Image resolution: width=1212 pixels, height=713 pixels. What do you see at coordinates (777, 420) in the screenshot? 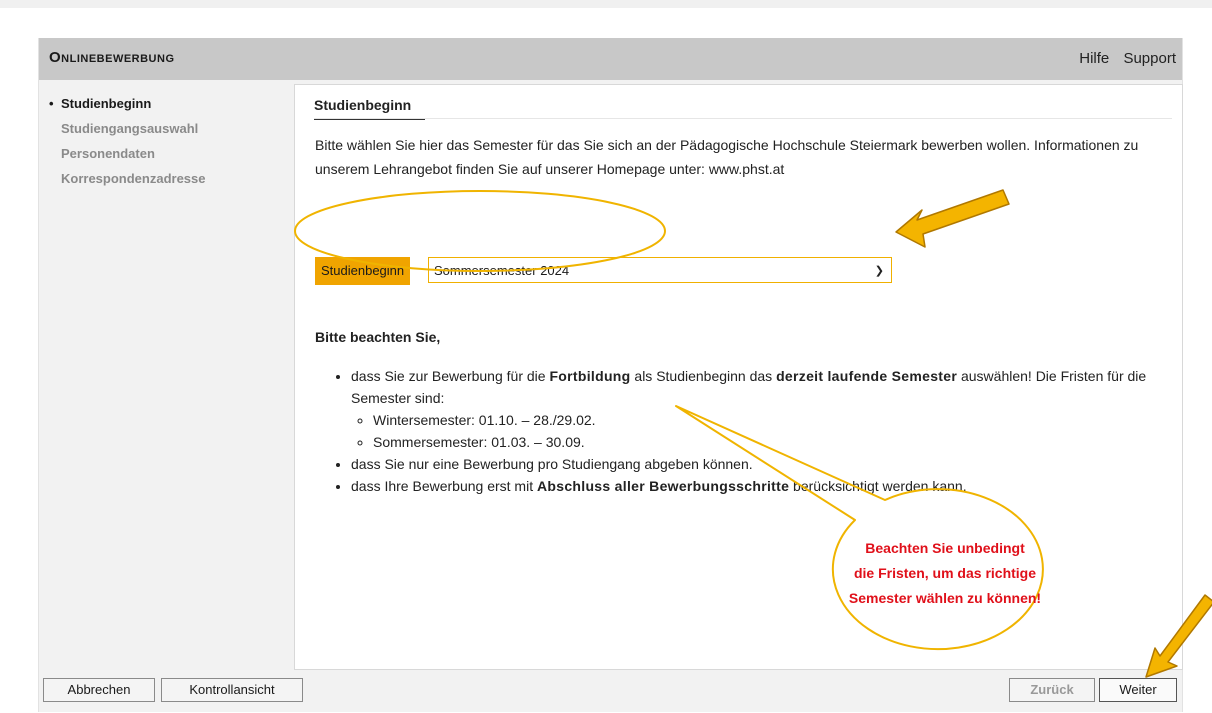
I see `list-item: Wintersemester: 01.10. – 28./29.02.` at bounding box center [777, 420].